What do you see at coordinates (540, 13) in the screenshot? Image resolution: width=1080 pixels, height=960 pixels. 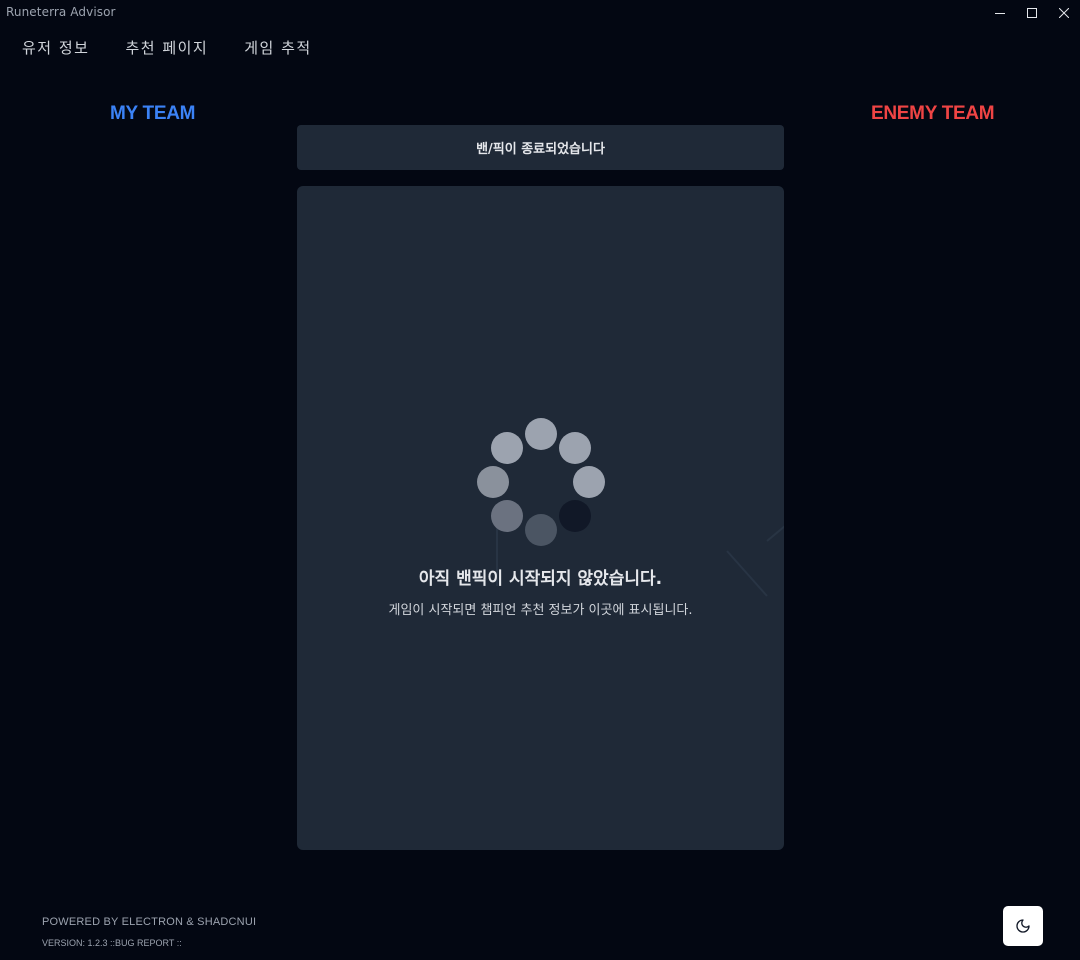 I see `title-bar: Runeterra Advisor` at bounding box center [540, 13].